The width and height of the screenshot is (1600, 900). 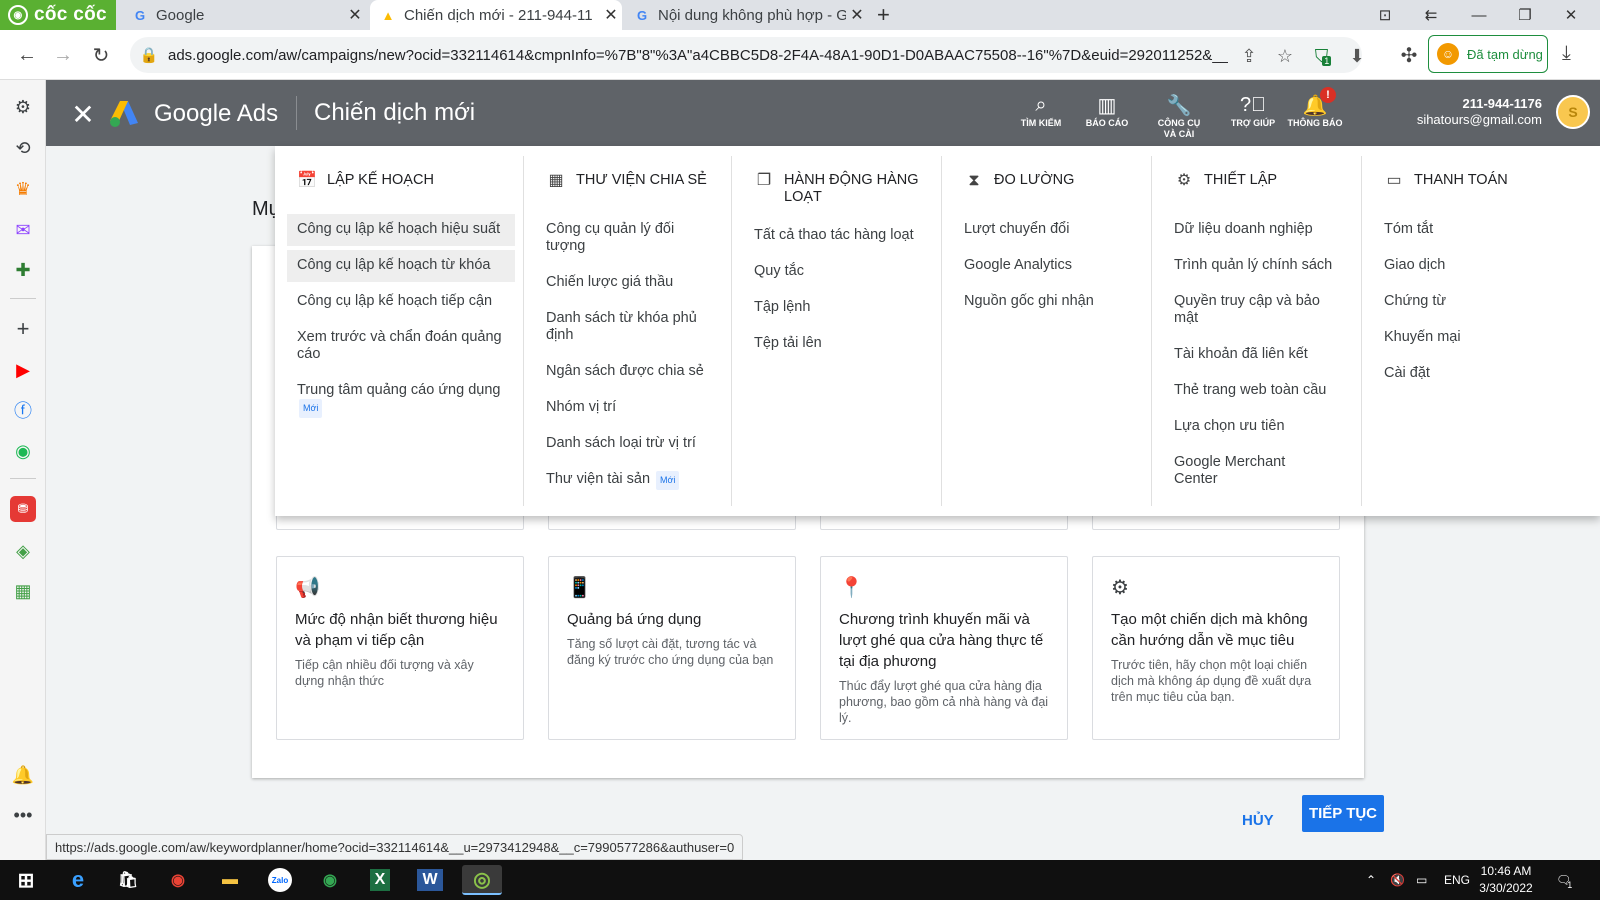 What do you see at coordinates (629, 481) in the screenshot?
I see `menu-item-asset-library: Thư viện tài sản Mới` at bounding box center [629, 481].